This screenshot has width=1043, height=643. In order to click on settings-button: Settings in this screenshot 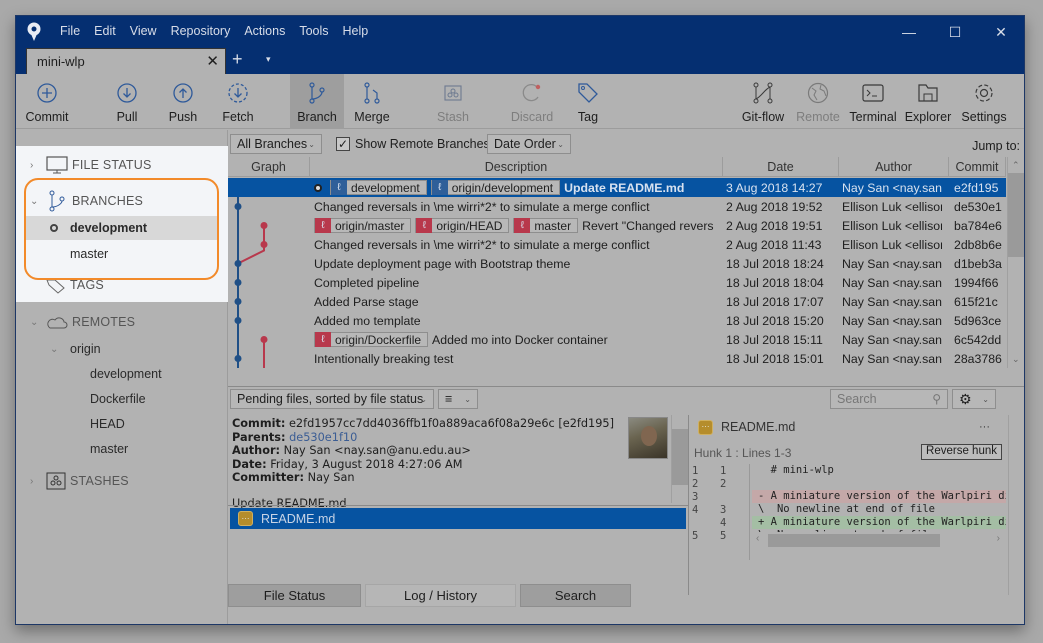, I will do `click(984, 101)`.